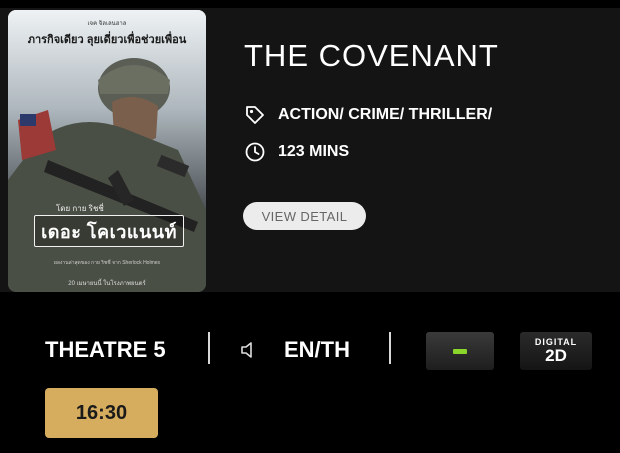 The height and width of the screenshot is (453, 620). I want to click on rating-bar, so click(460, 351).